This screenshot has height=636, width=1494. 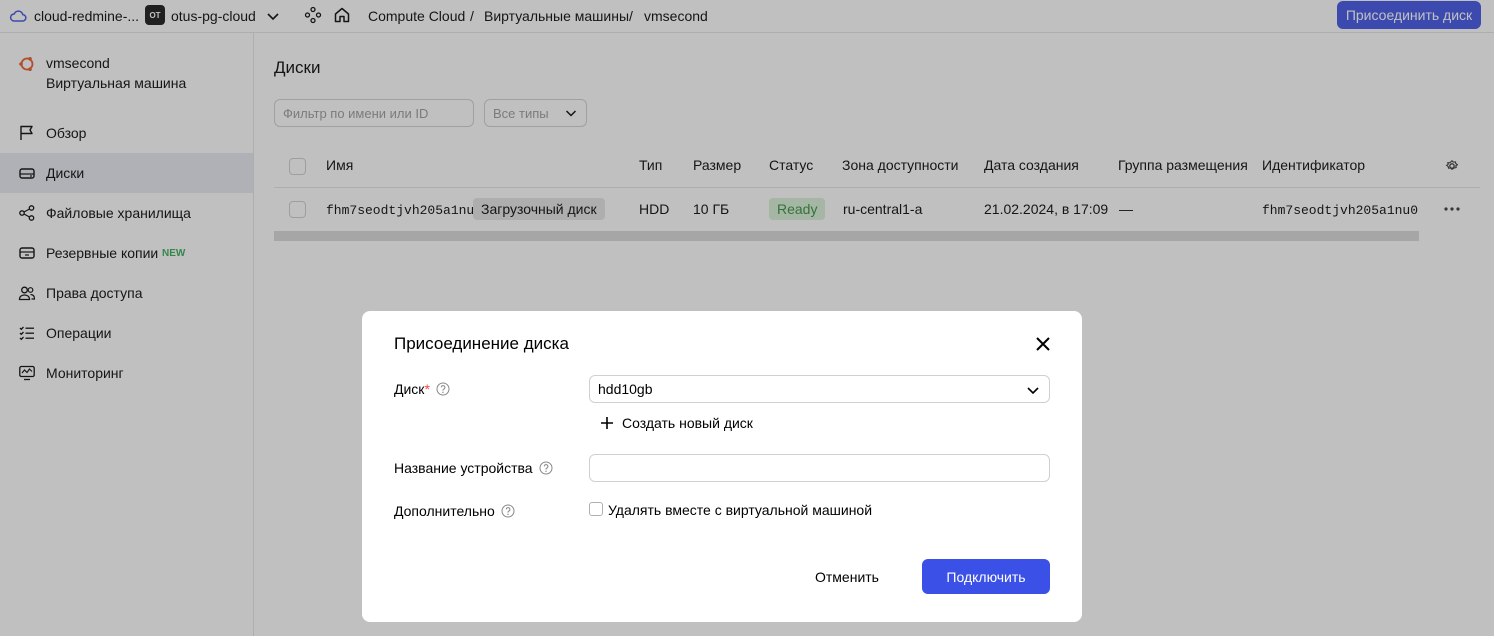 What do you see at coordinates (427, 389) in the screenshot?
I see `required-mark: *` at bounding box center [427, 389].